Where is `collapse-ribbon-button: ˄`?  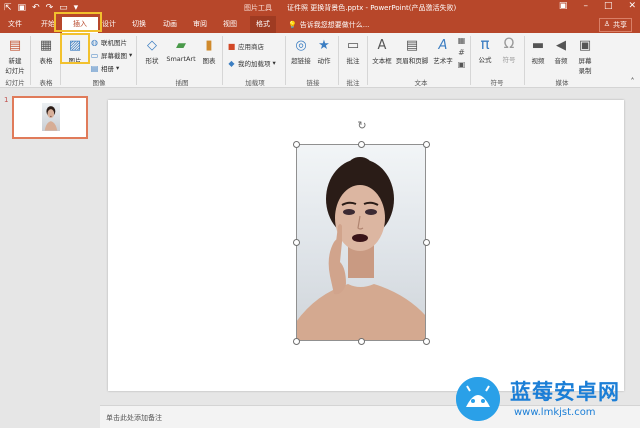 collapse-ribbon-button: ˄ is located at coordinates (632, 81).